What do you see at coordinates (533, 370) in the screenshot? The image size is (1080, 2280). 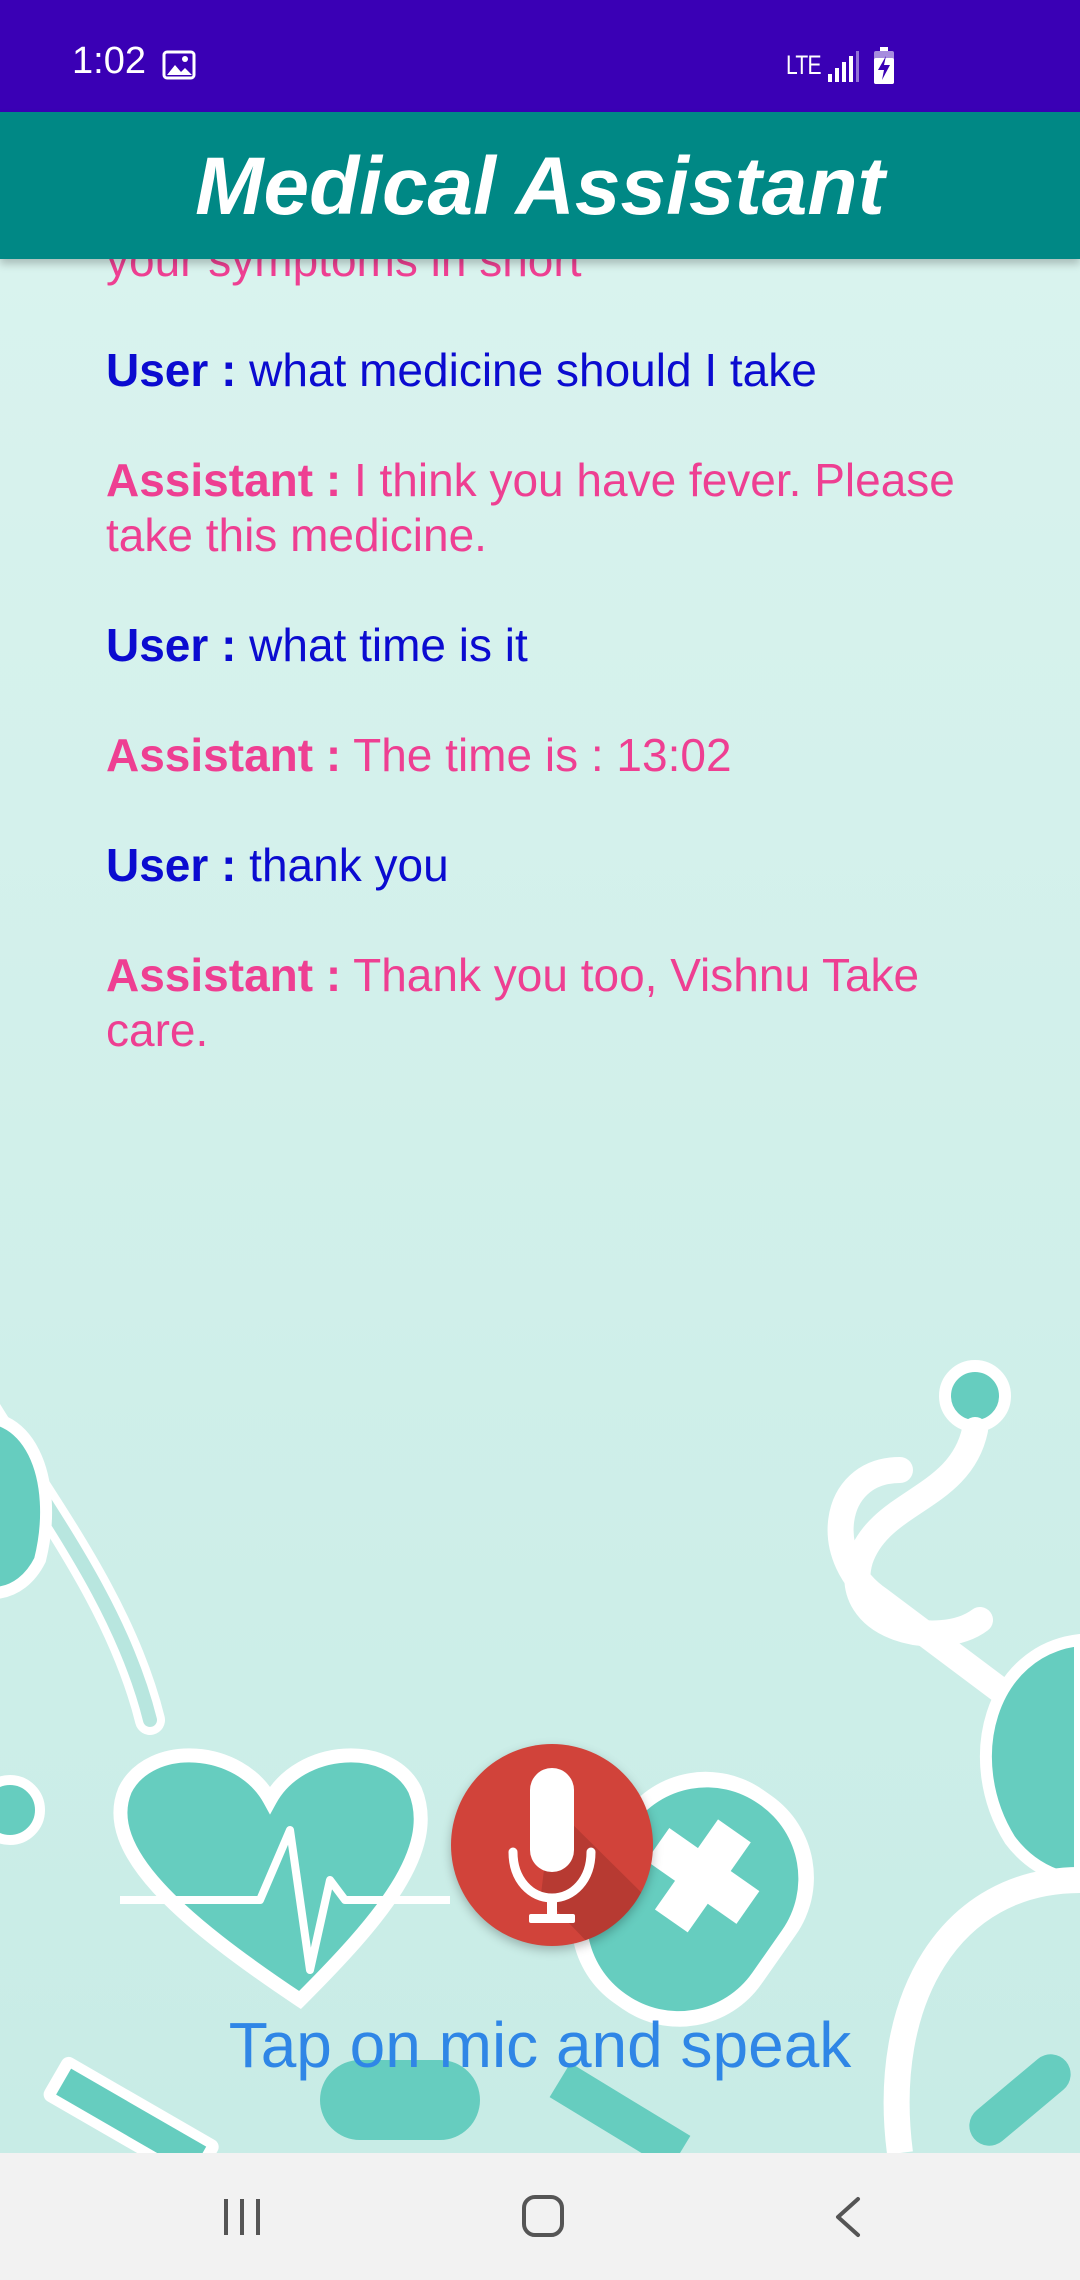 I see `message-text: what medicine should I take` at bounding box center [533, 370].